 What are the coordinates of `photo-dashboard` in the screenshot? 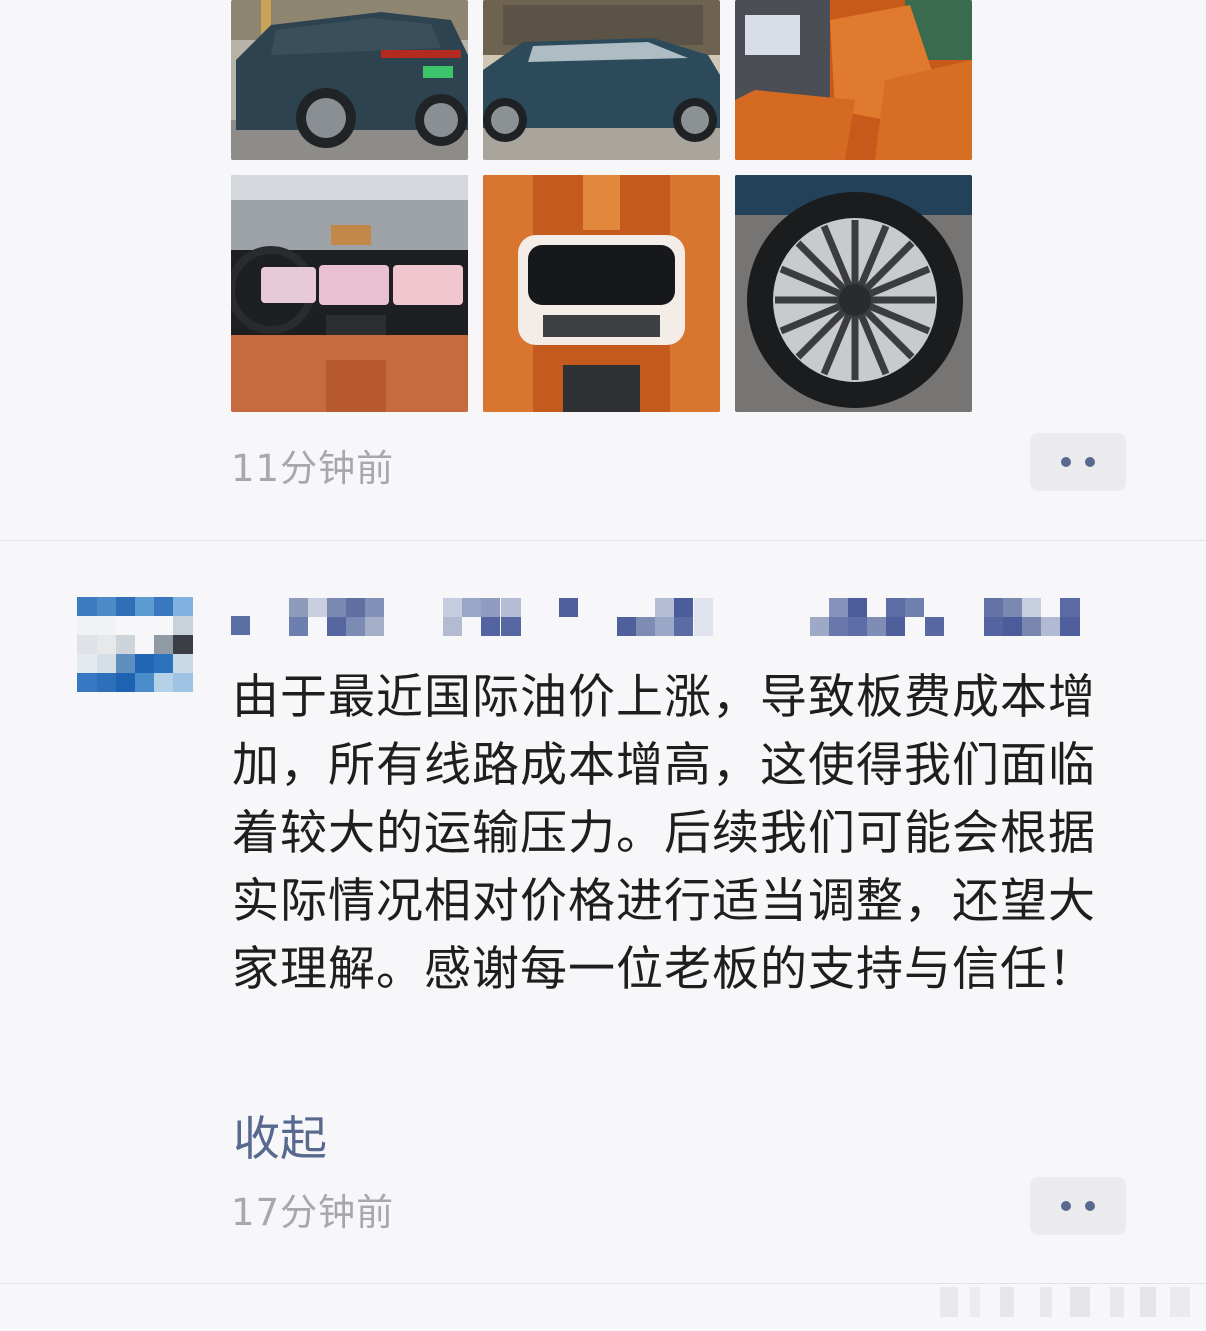 It's located at (349, 293).